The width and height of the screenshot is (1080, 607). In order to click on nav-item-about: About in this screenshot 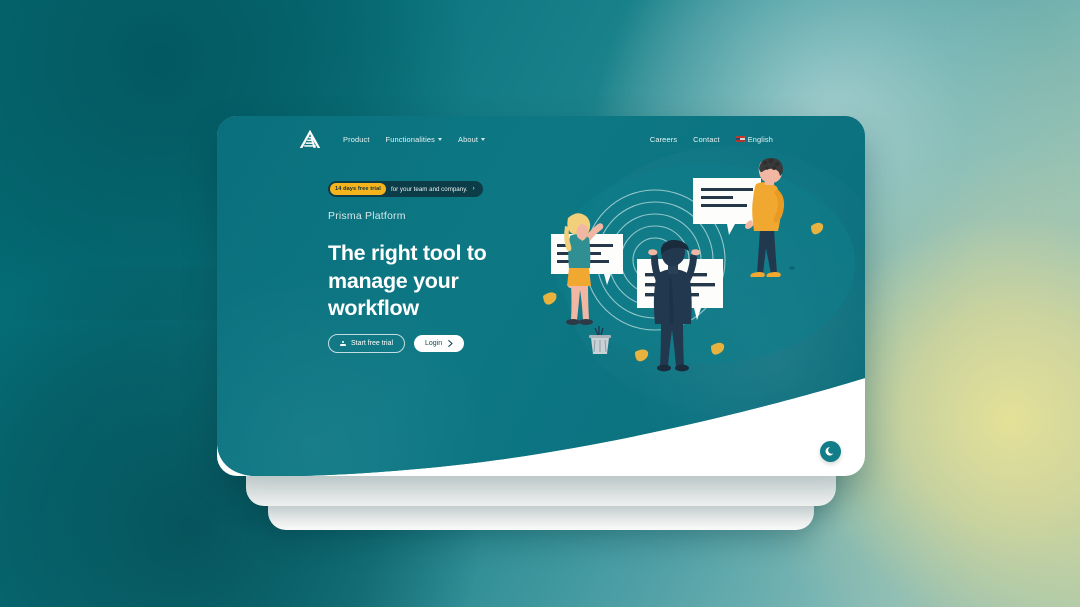, I will do `click(472, 139)`.